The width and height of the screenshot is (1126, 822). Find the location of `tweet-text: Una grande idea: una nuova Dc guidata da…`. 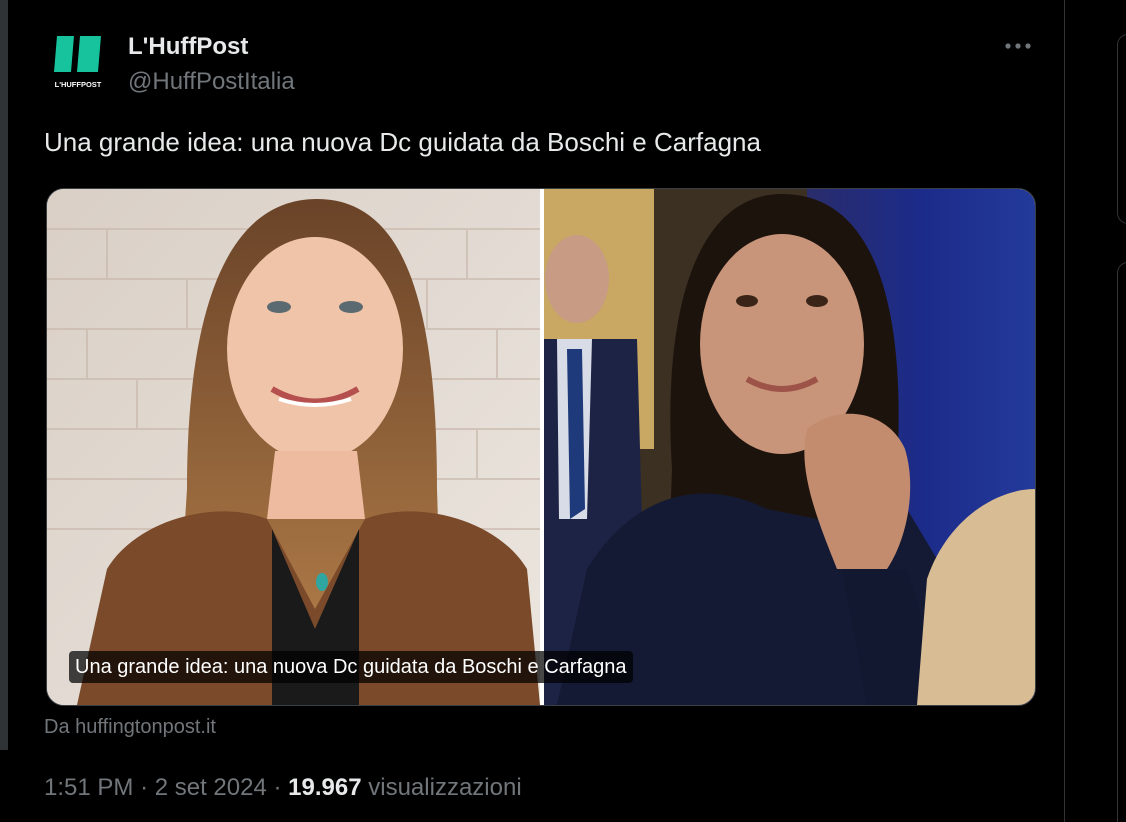

tweet-text: Una grande idea: una nuova Dc guidata da… is located at coordinates (402, 142).